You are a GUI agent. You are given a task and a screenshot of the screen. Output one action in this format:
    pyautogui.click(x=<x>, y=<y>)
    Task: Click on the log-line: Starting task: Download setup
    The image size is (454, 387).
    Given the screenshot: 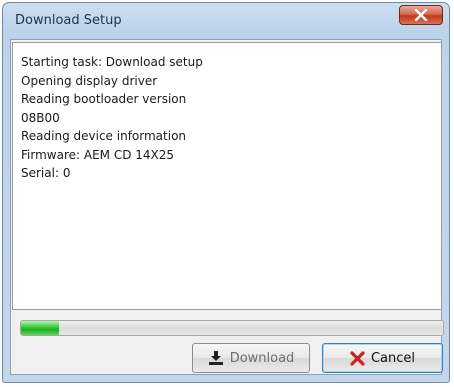 What is the action you would take?
    pyautogui.click(x=112, y=62)
    